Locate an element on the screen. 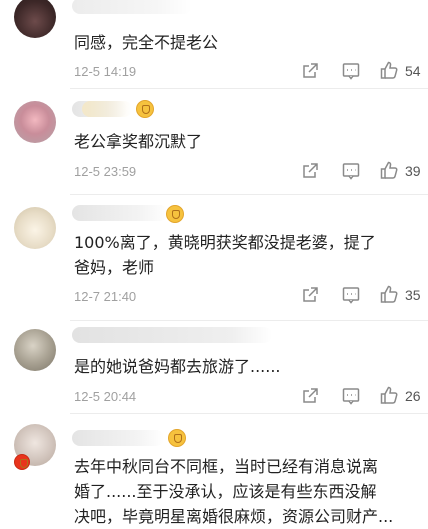 The width and height of the screenshot is (428, 529). comment-text: 老公拿奖都沉默了 is located at coordinates (138, 141).